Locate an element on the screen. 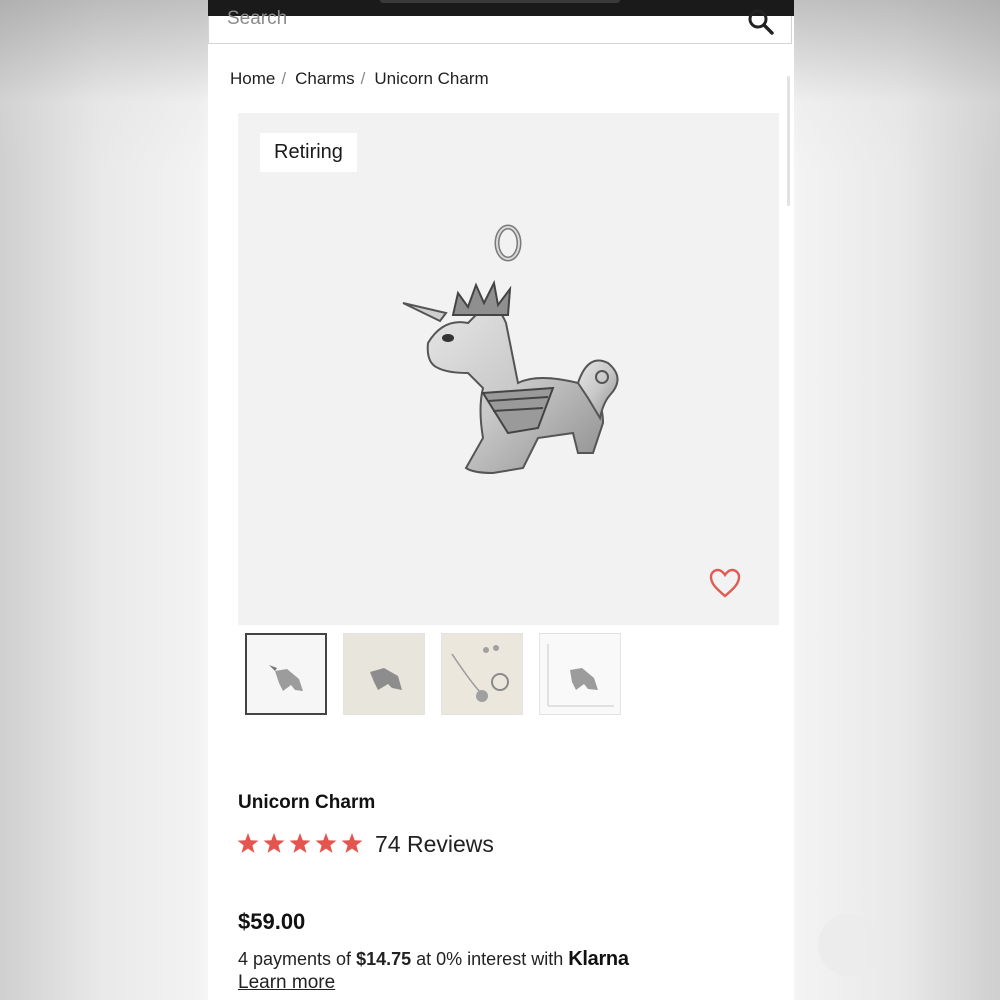 This screenshot has width=1000, height=1000. thumbnail-4-image is located at coordinates (580, 675).